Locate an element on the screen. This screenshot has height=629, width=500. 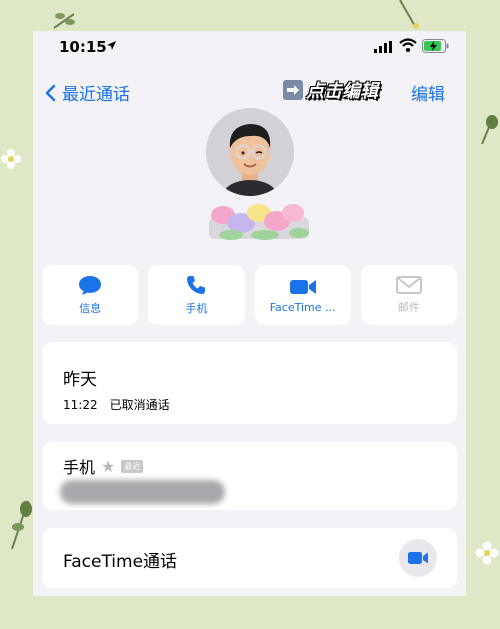
recent-call-row: 11:22 已取消通话 is located at coordinates (116, 404).